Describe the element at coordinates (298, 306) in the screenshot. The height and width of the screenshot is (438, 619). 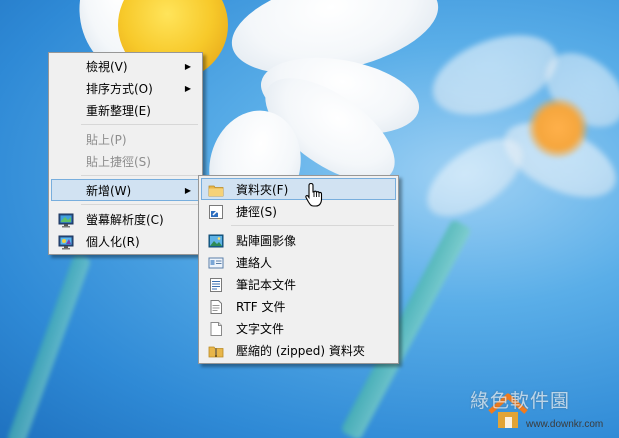
I see `submenu-item-rtf-document: RTF 文件` at that location.